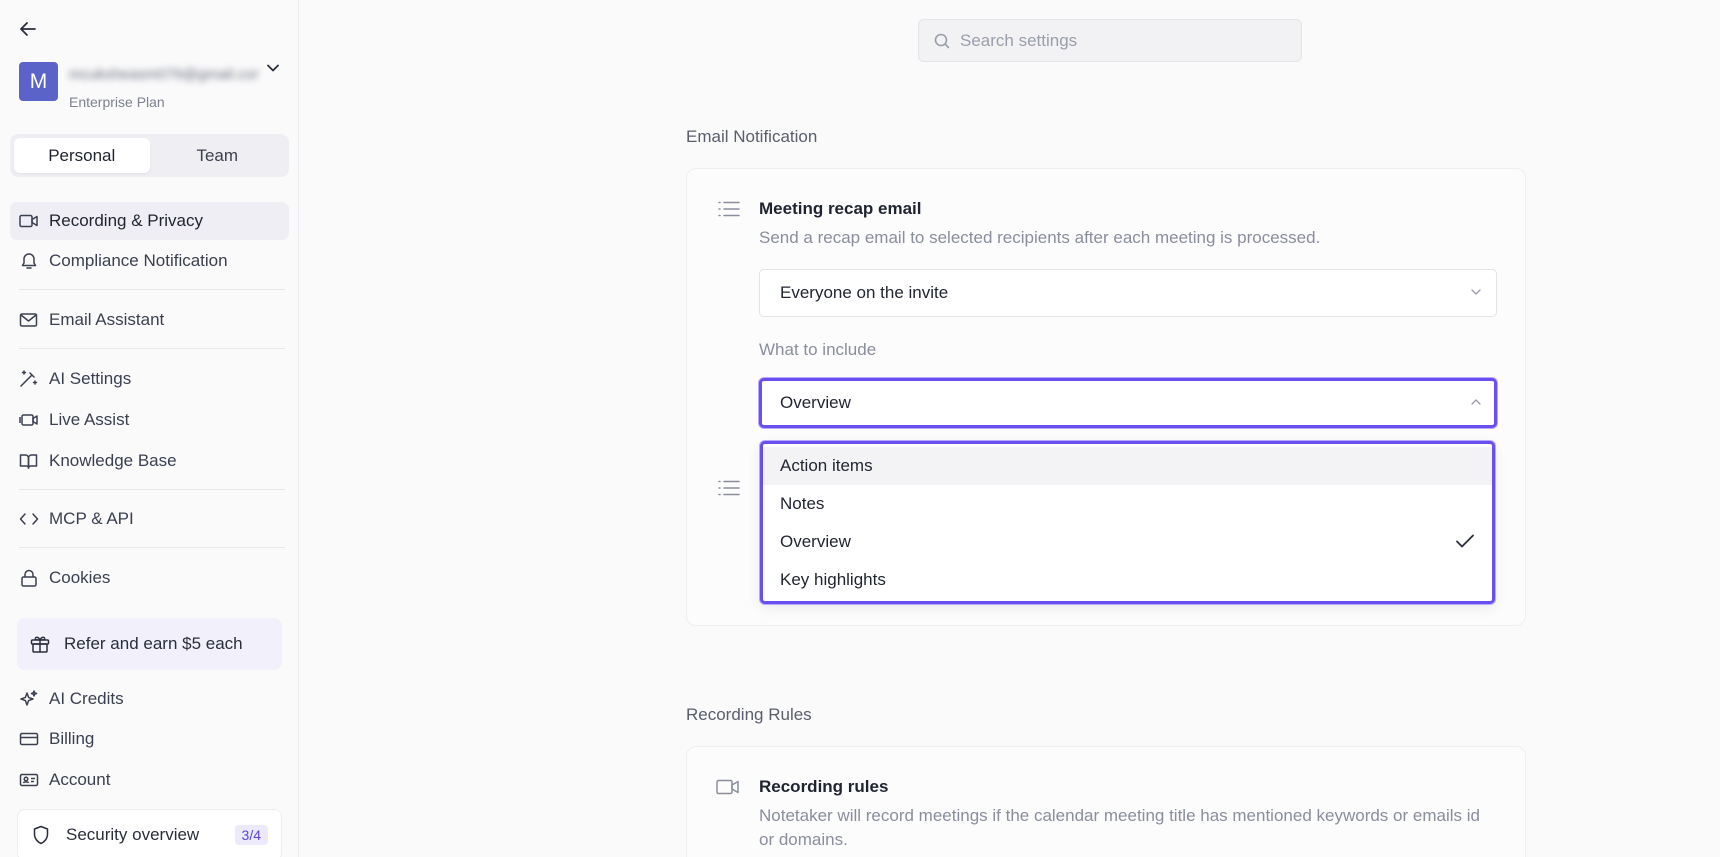 This screenshot has height=857, width=1720. What do you see at coordinates (29, 739) in the screenshot?
I see `credit-card-icon` at bounding box center [29, 739].